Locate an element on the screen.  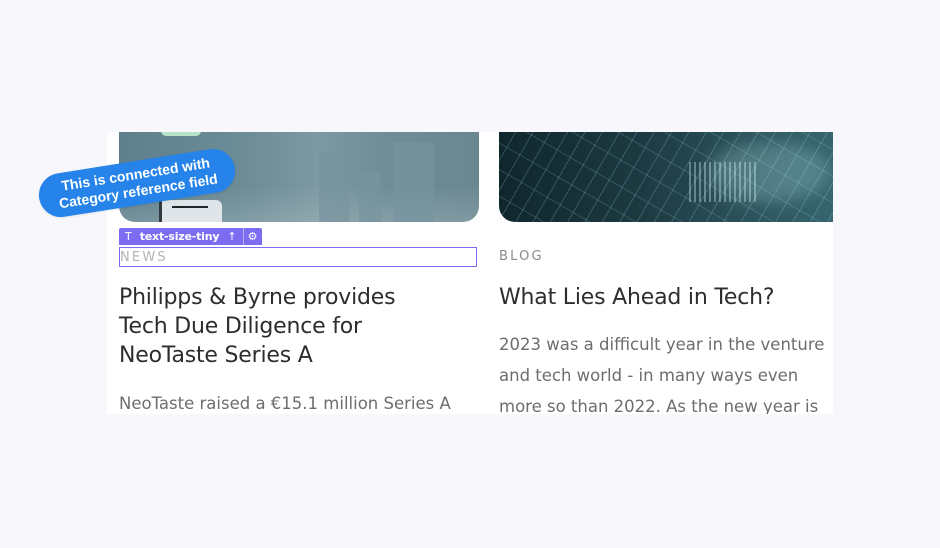
excerpt-line: and tech world - in many ways even is located at coordinates (649, 375).